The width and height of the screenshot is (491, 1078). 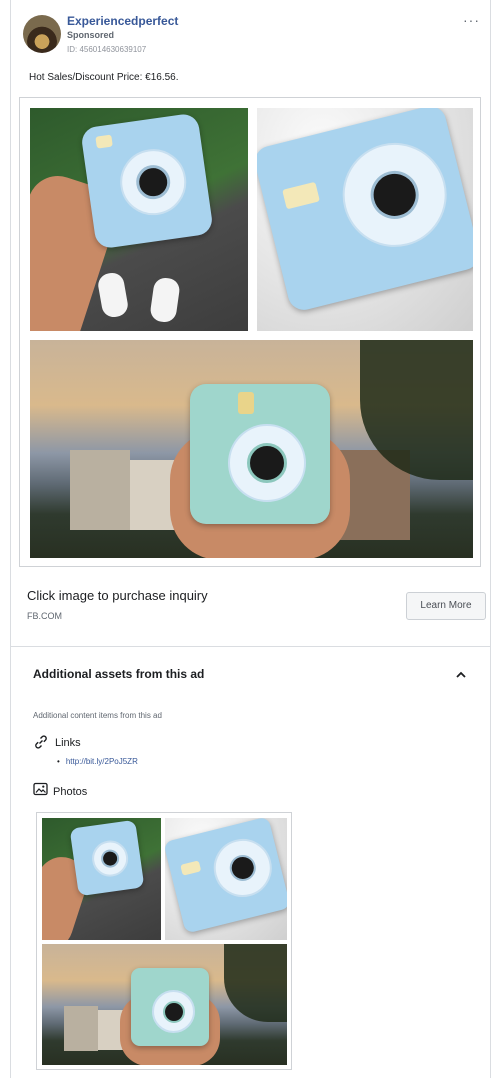 I want to click on collage-photo-camera-closeup, so click(x=365, y=219).